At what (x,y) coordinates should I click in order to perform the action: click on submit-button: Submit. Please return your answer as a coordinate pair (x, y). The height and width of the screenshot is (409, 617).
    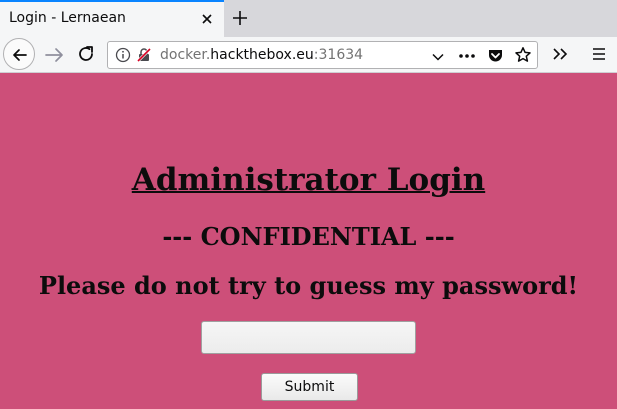
    Looking at the image, I should click on (309, 387).